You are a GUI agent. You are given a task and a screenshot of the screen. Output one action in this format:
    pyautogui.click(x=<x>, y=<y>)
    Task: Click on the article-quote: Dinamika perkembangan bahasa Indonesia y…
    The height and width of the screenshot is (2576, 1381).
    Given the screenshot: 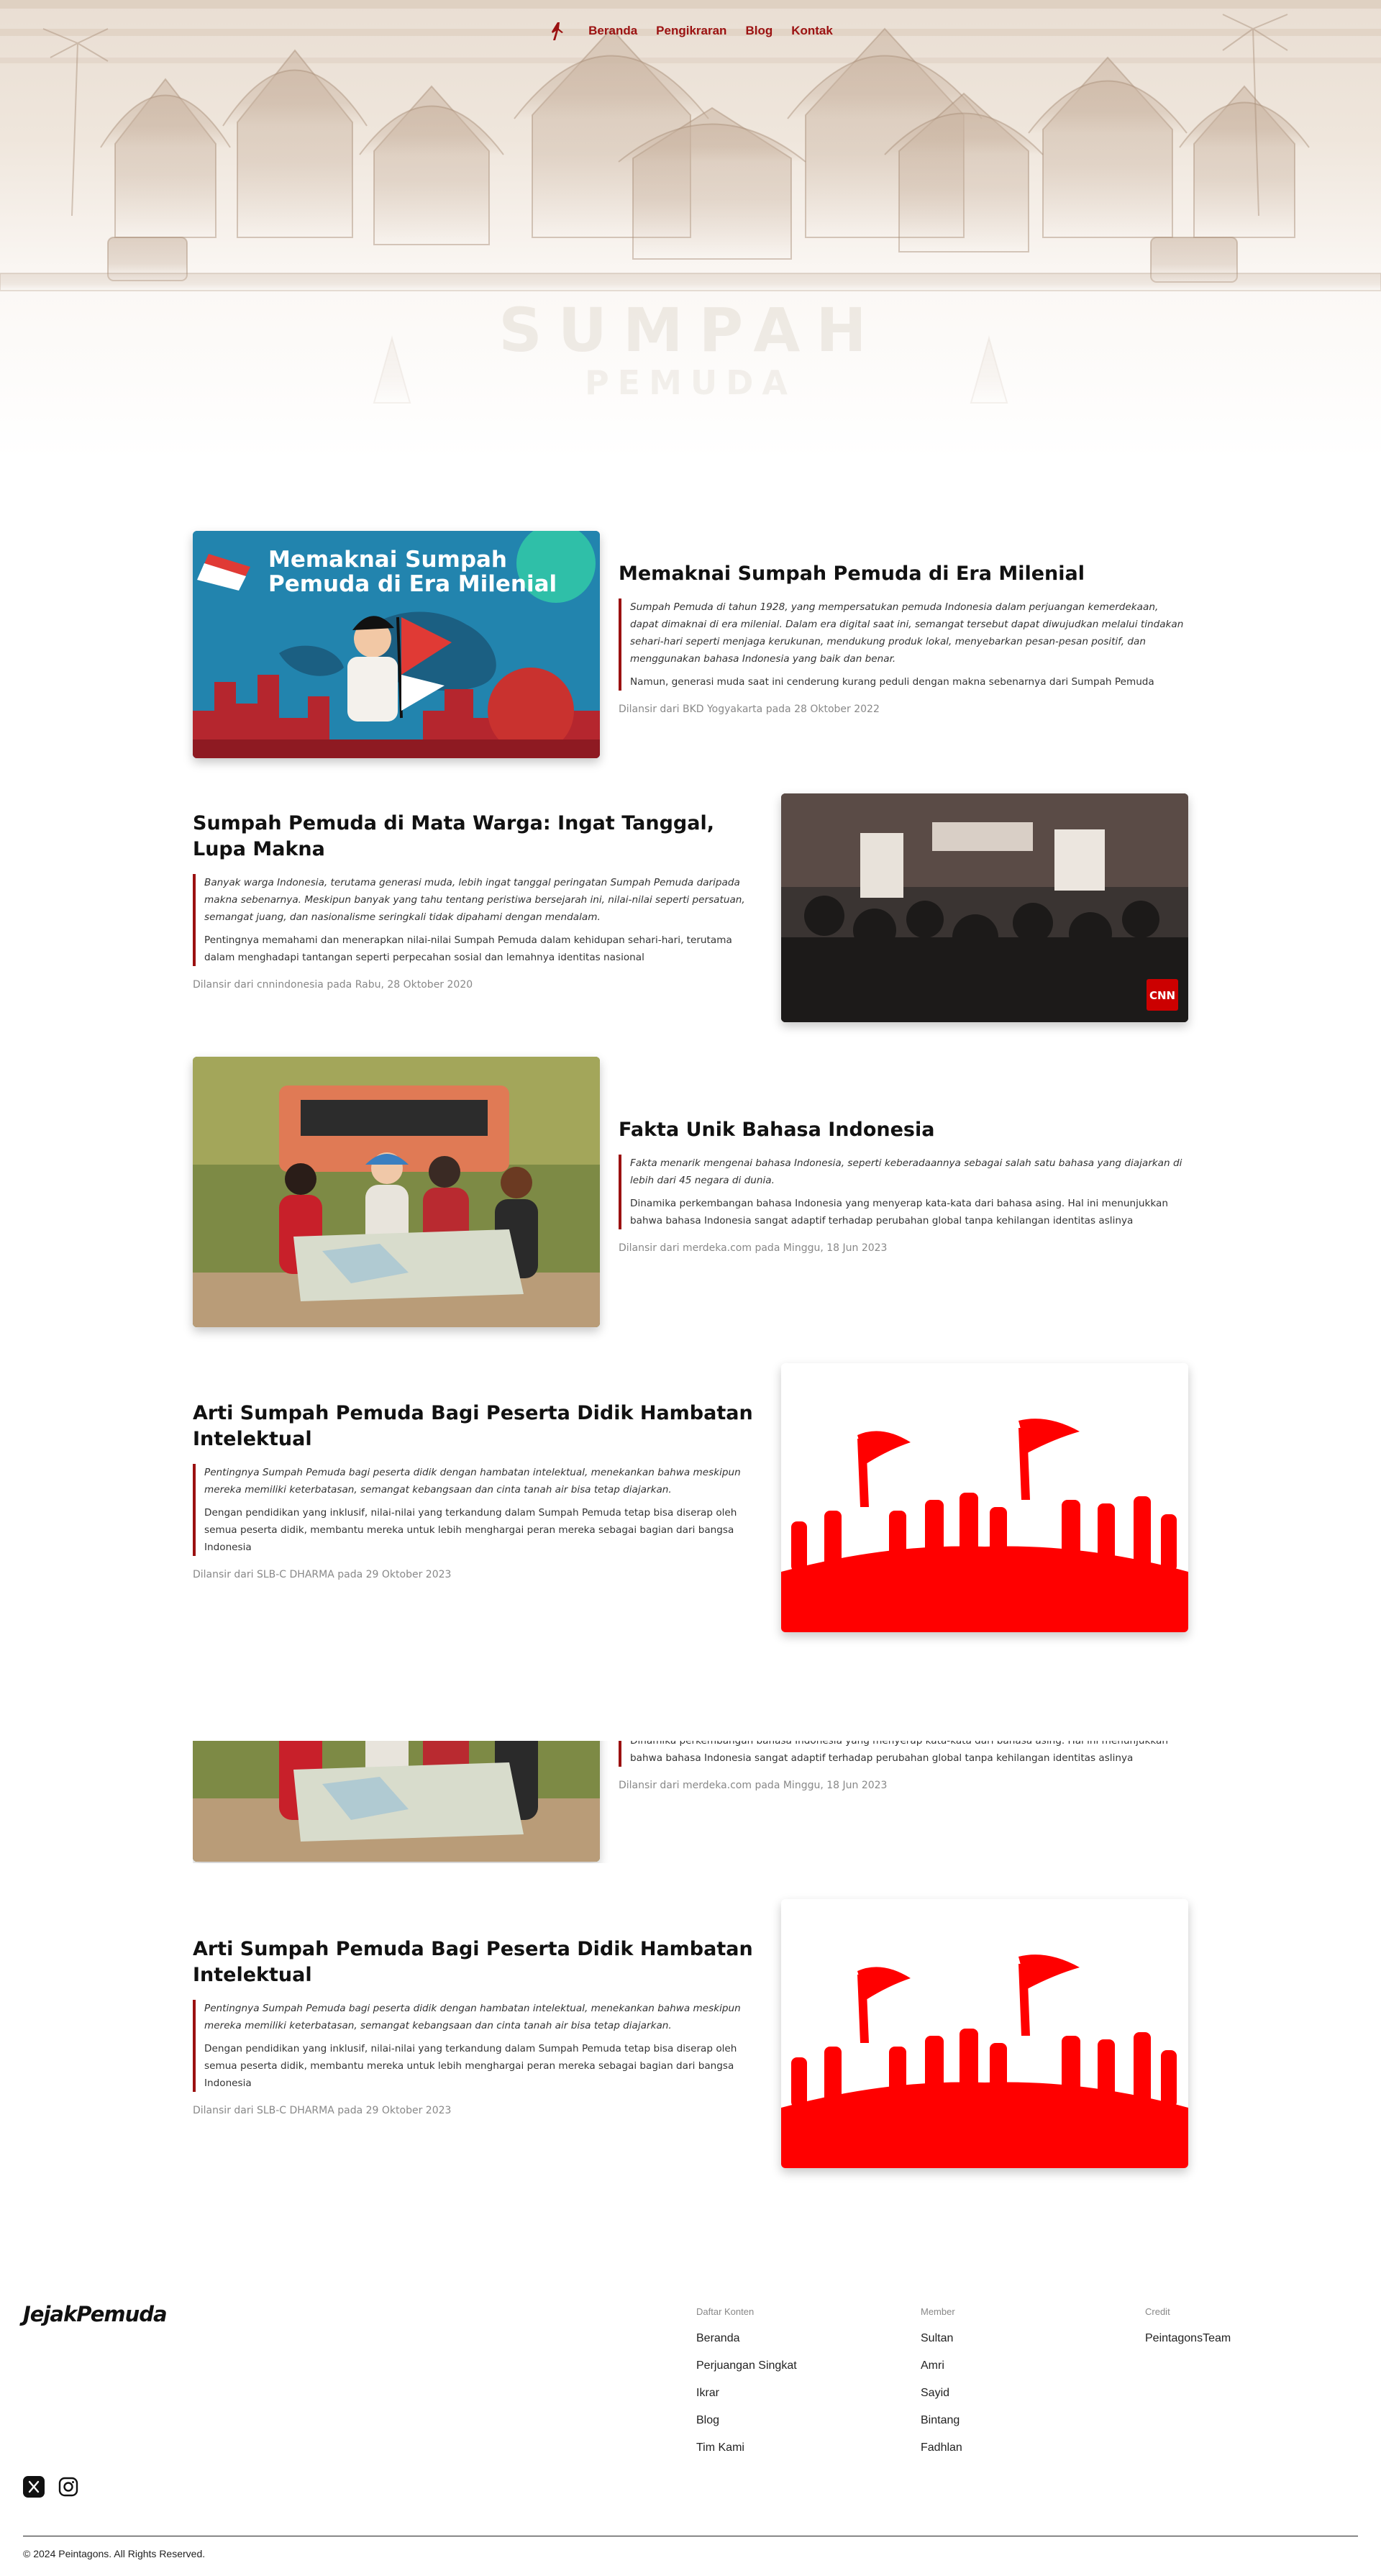 What is the action you would take?
    pyautogui.click(x=903, y=1754)
    